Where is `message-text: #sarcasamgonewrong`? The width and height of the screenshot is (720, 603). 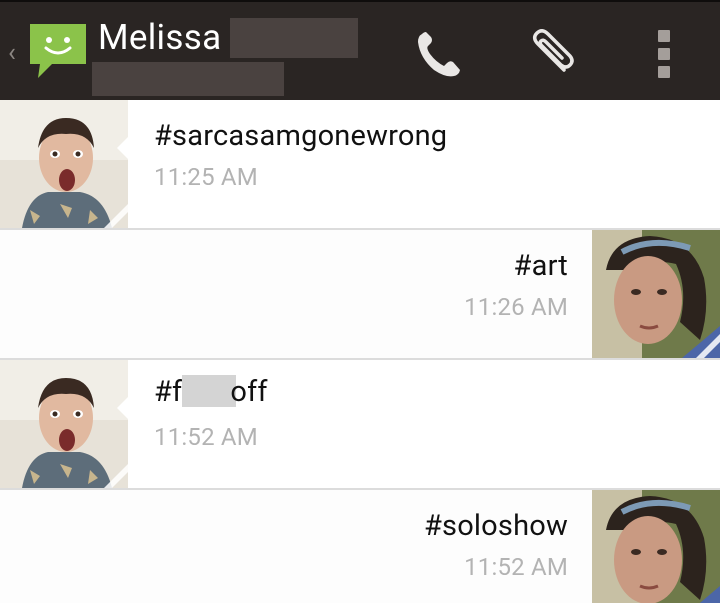 message-text: #sarcasamgonewrong is located at coordinates (301, 136).